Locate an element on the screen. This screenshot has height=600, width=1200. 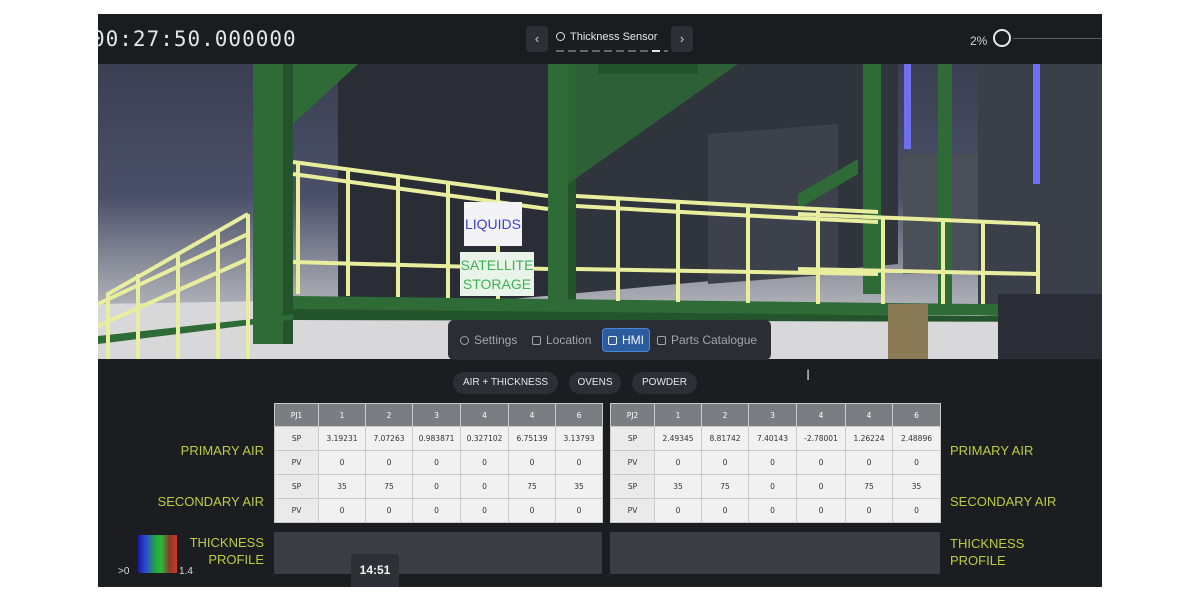
tab-location: Location is located at coordinates (561, 340).